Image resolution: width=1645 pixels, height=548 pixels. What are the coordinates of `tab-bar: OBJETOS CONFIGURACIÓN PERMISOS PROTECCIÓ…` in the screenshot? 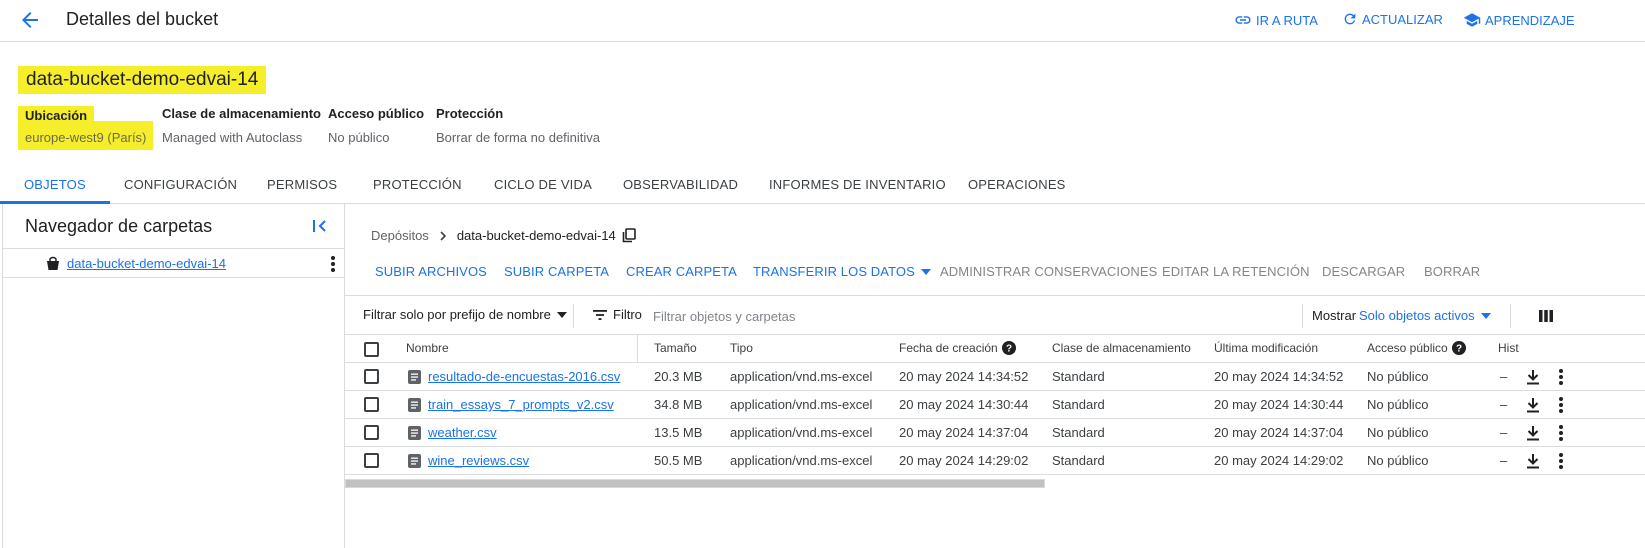 It's located at (822, 185).